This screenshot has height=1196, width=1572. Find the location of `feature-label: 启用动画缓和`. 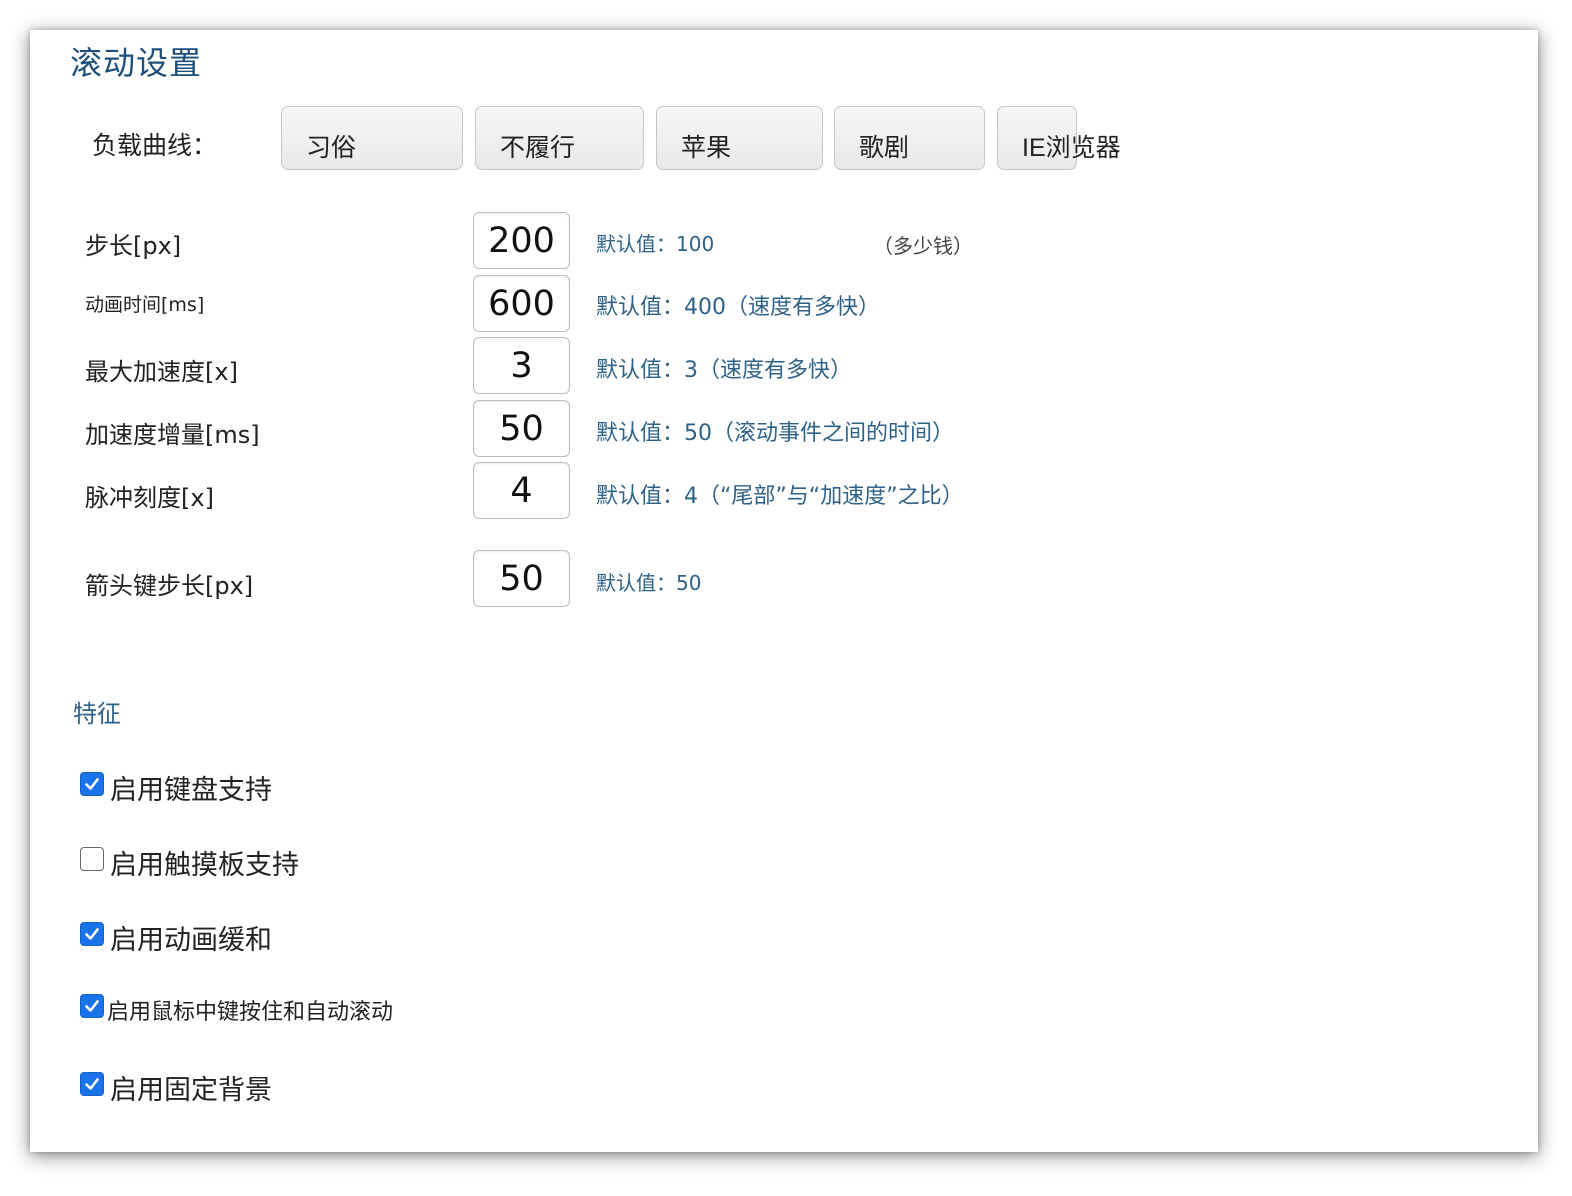

feature-label: 启用动画缓和 is located at coordinates (191, 940).